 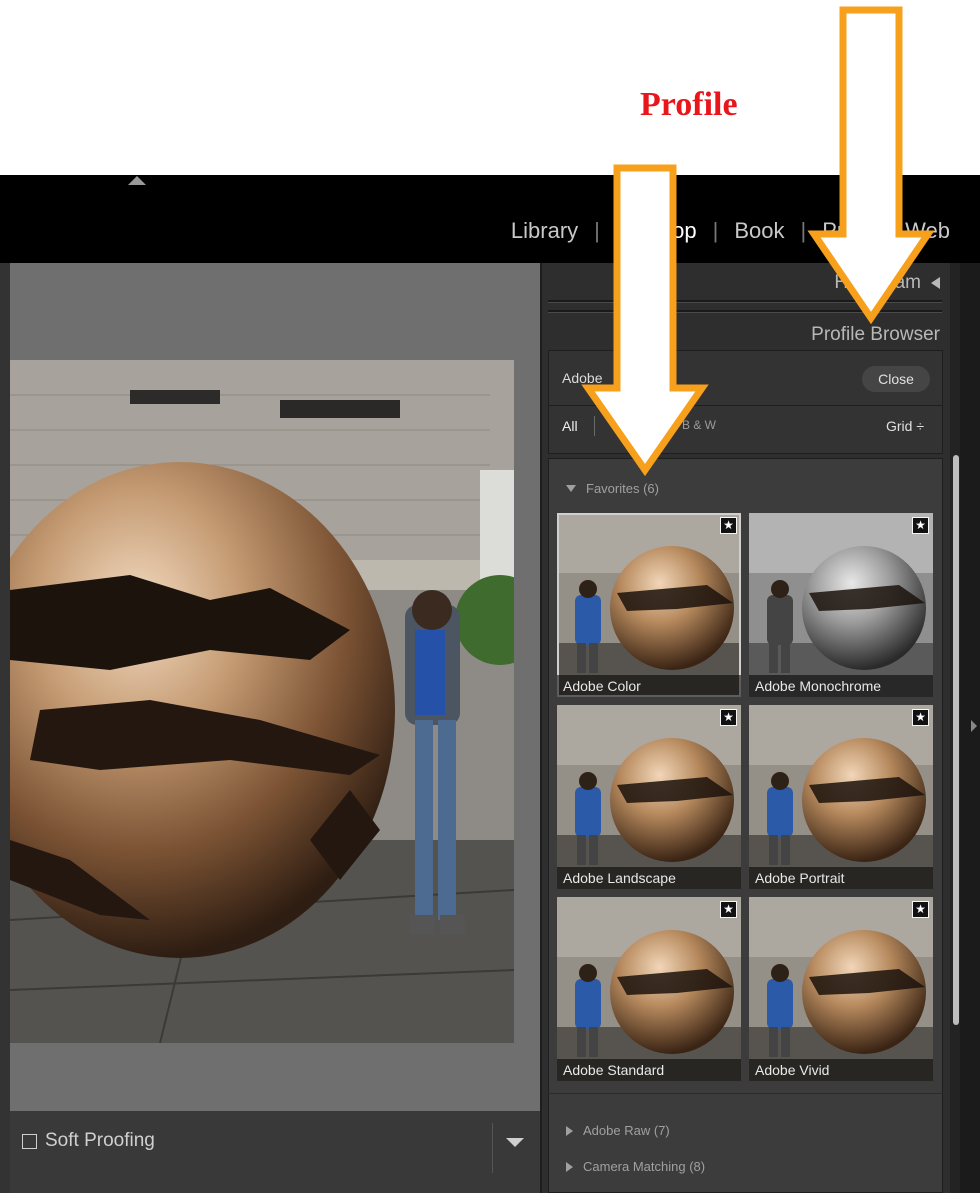 What do you see at coordinates (759, 230) in the screenshot?
I see `module-book: Book` at bounding box center [759, 230].